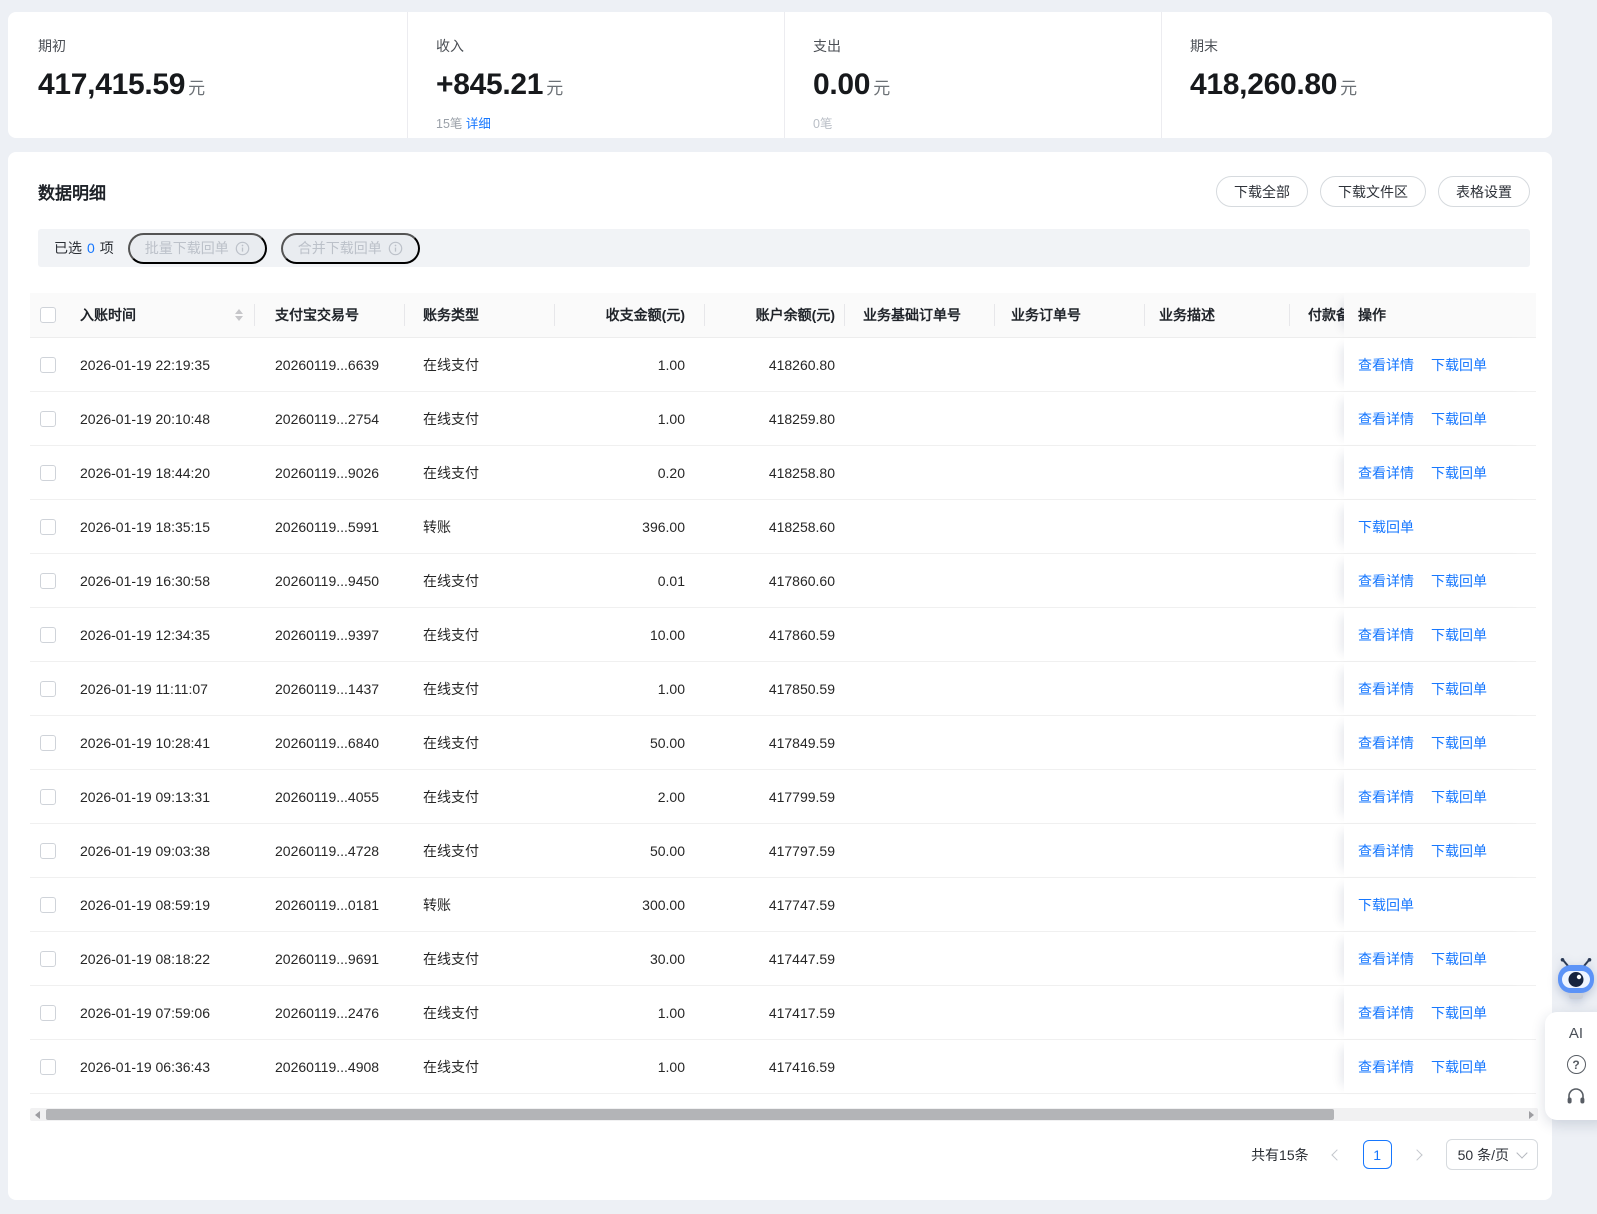 This screenshot has width=1597, height=1214. I want to click on column-header-time: 入账时间, so click(162, 315).